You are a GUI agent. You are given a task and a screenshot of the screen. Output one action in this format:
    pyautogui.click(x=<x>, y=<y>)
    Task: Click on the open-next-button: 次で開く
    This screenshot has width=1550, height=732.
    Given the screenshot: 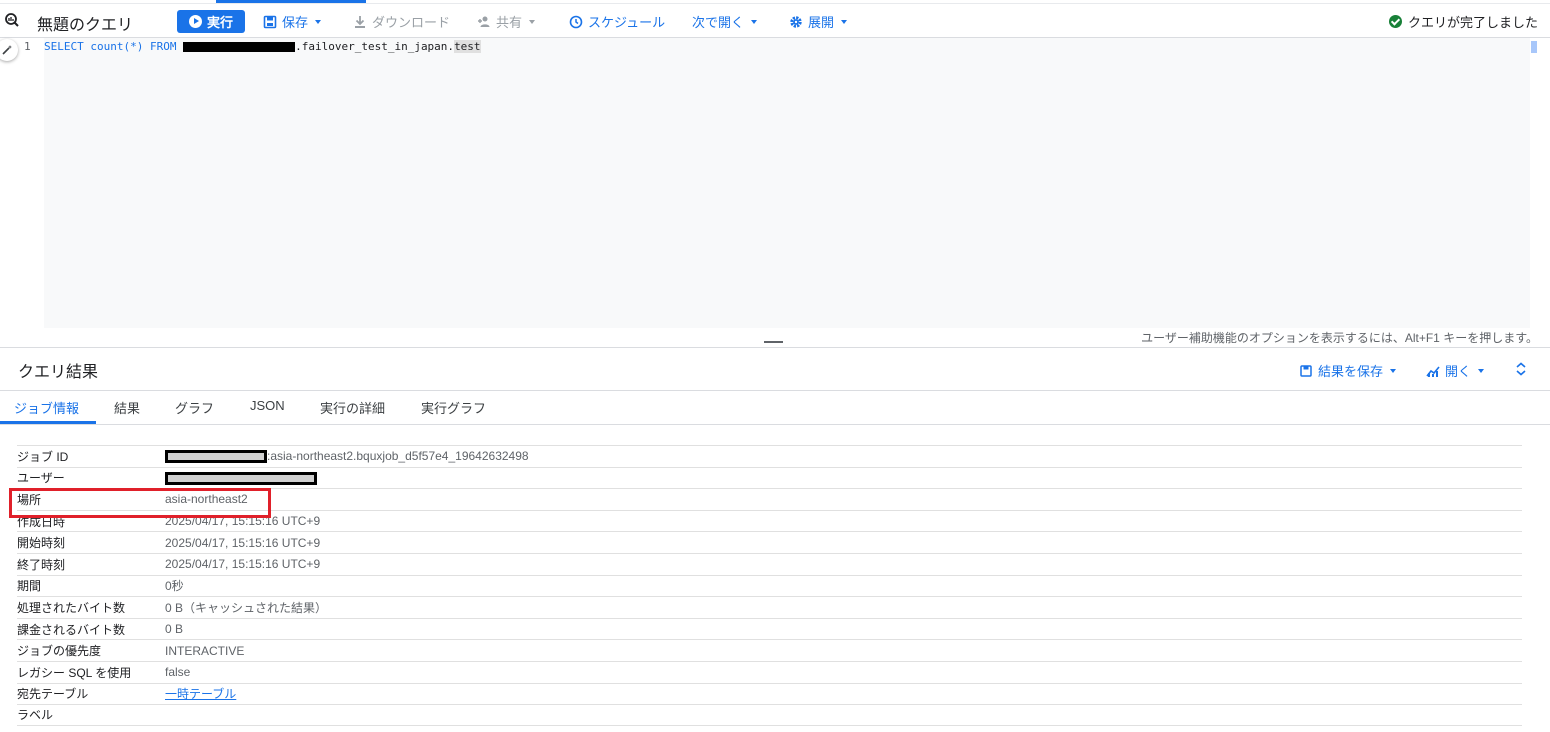 What is the action you would take?
    pyautogui.click(x=725, y=21)
    